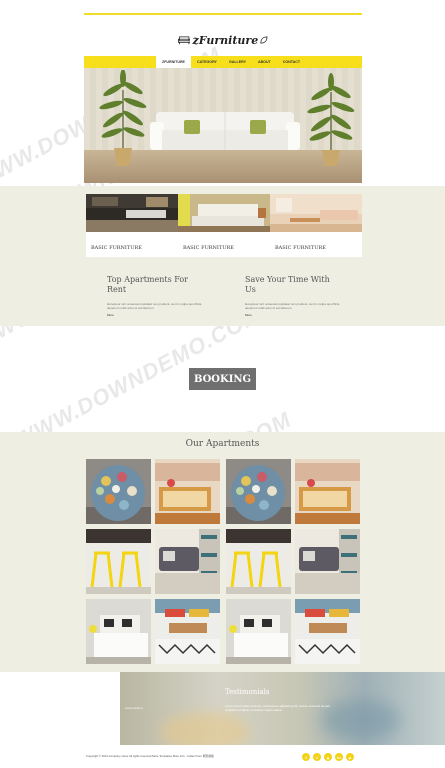  What do you see at coordinates (237, 62) in the screenshot?
I see `nav-item-gallery: gallery` at bounding box center [237, 62].